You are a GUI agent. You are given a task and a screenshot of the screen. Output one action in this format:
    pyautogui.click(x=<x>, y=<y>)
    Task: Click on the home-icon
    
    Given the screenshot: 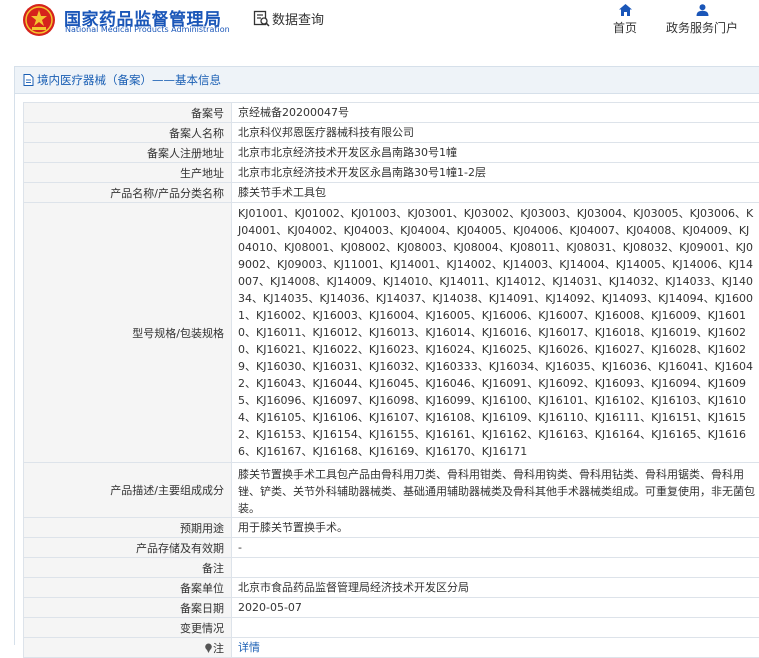 What is the action you would take?
    pyautogui.click(x=625, y=10)
    